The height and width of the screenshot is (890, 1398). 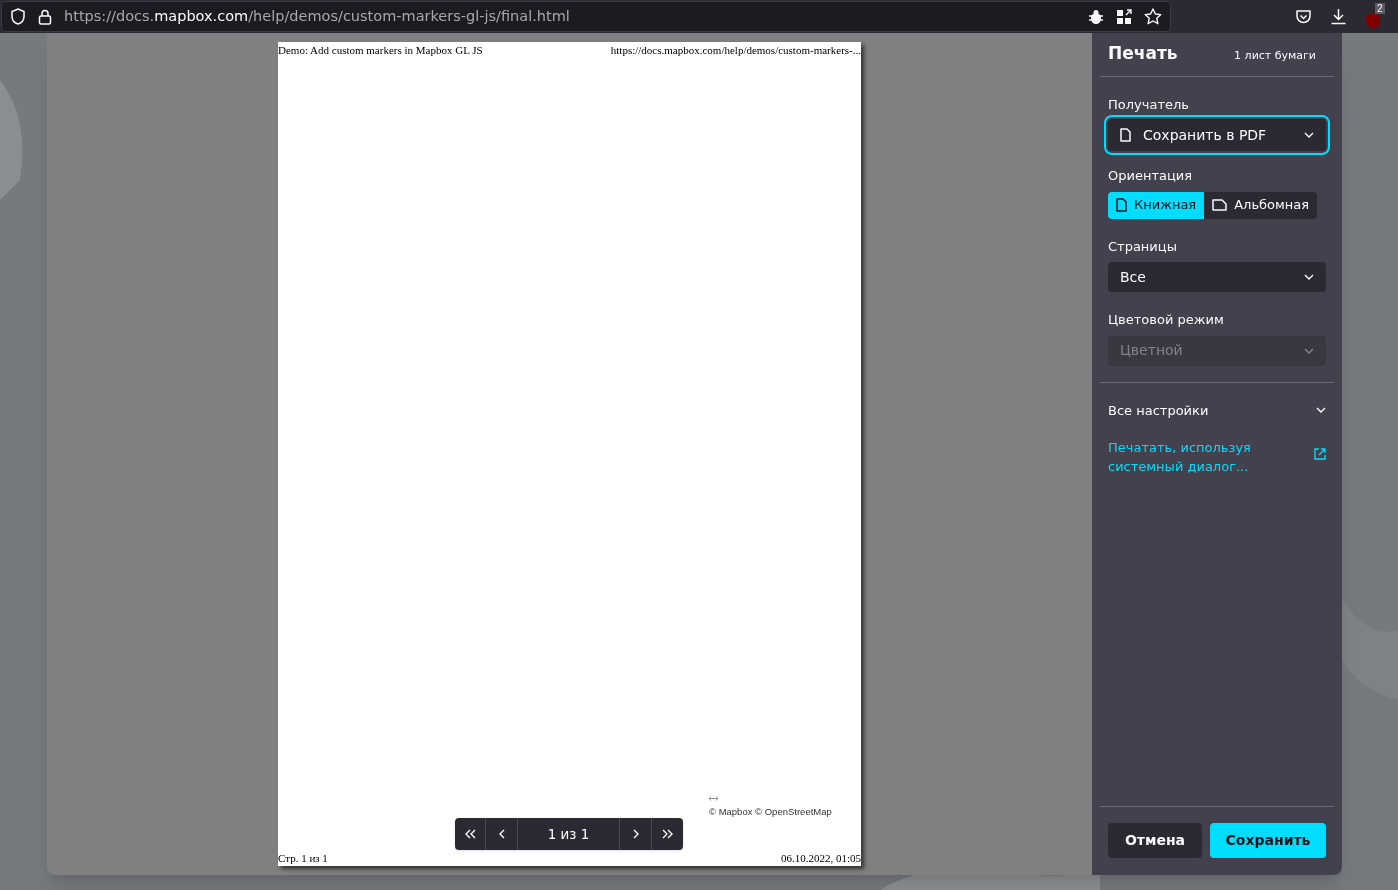 I want to click on download-icon, so click(x=1338, y=16).